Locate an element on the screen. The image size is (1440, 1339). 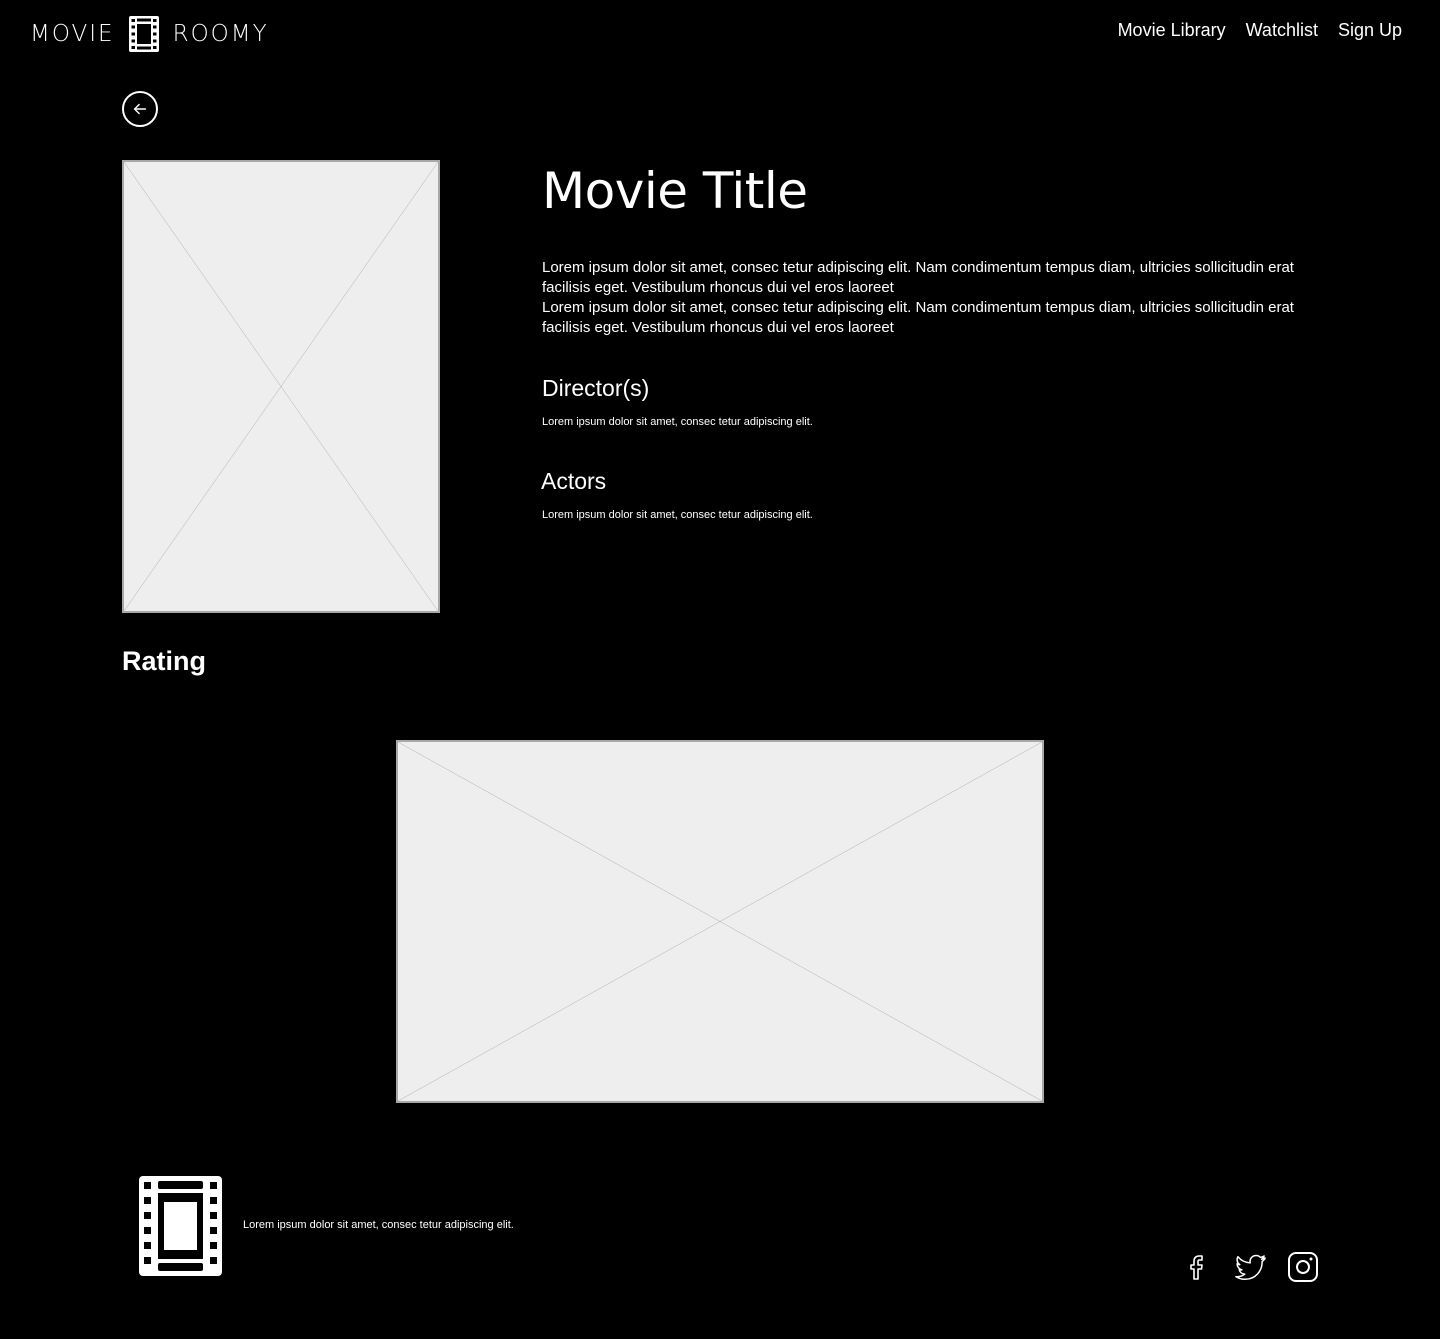
site-logo: MOVIE ROOMY is located at coordinates (149, 34).